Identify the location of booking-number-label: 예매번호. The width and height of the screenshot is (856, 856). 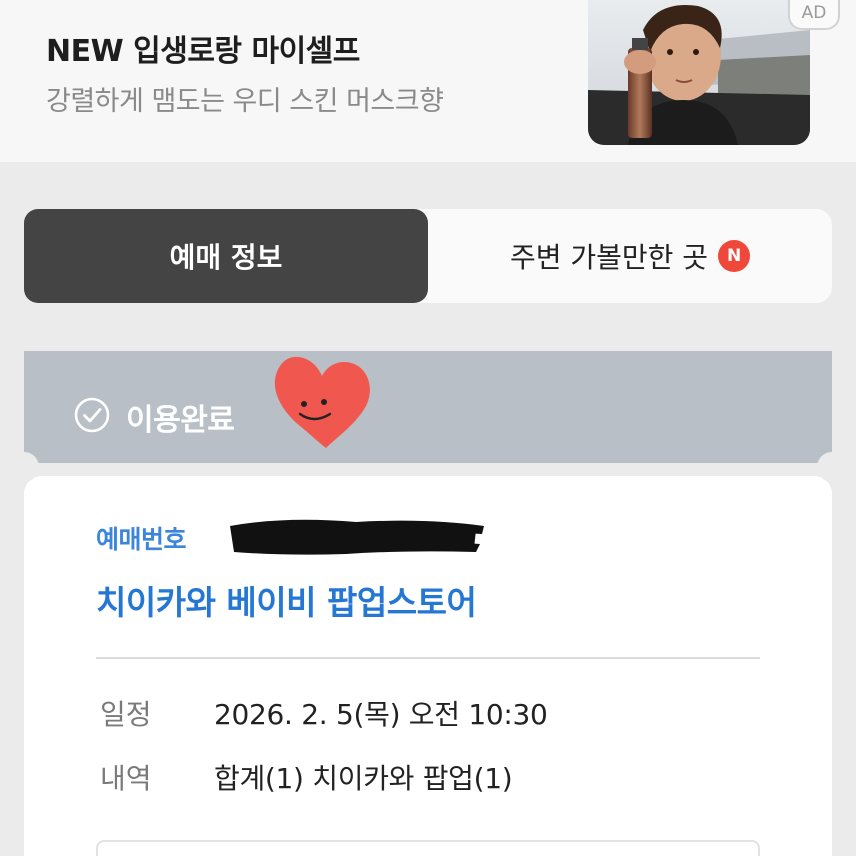
(141, 539).